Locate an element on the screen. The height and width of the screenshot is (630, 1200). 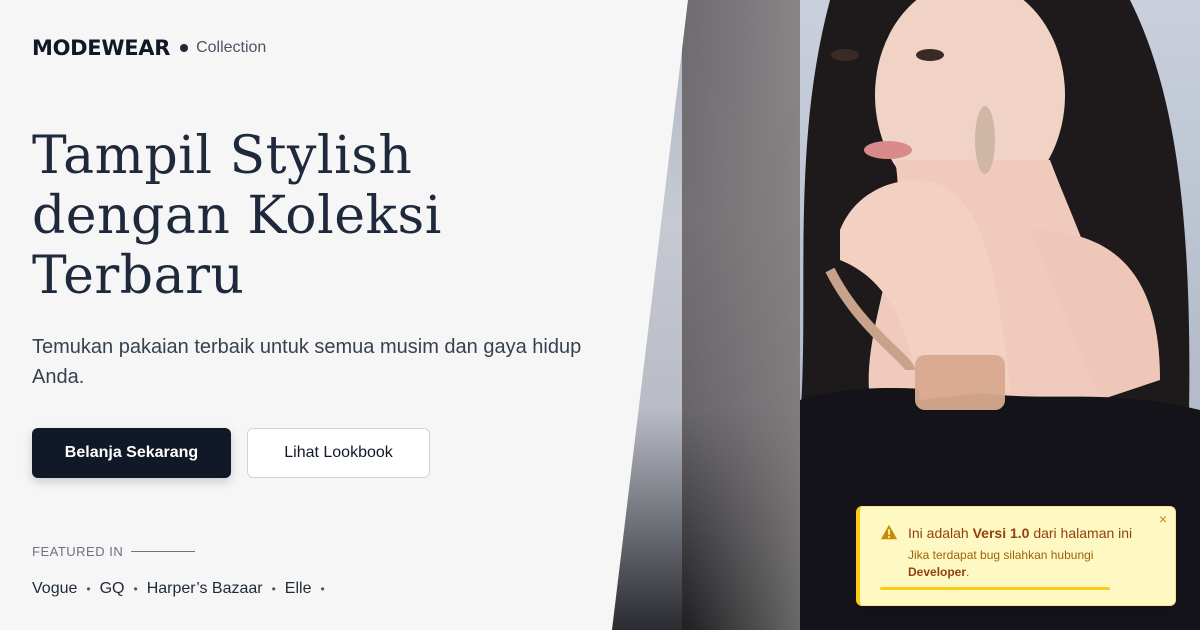
featured-in: FEATURED IN is located at coordinates (114, 551).